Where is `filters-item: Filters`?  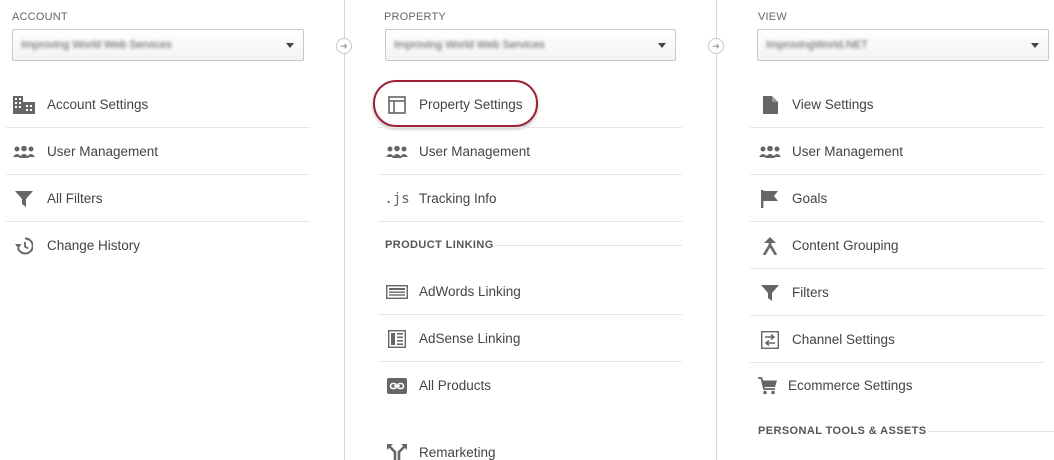
filters-item: Filters is located at coordinates (899, 292).